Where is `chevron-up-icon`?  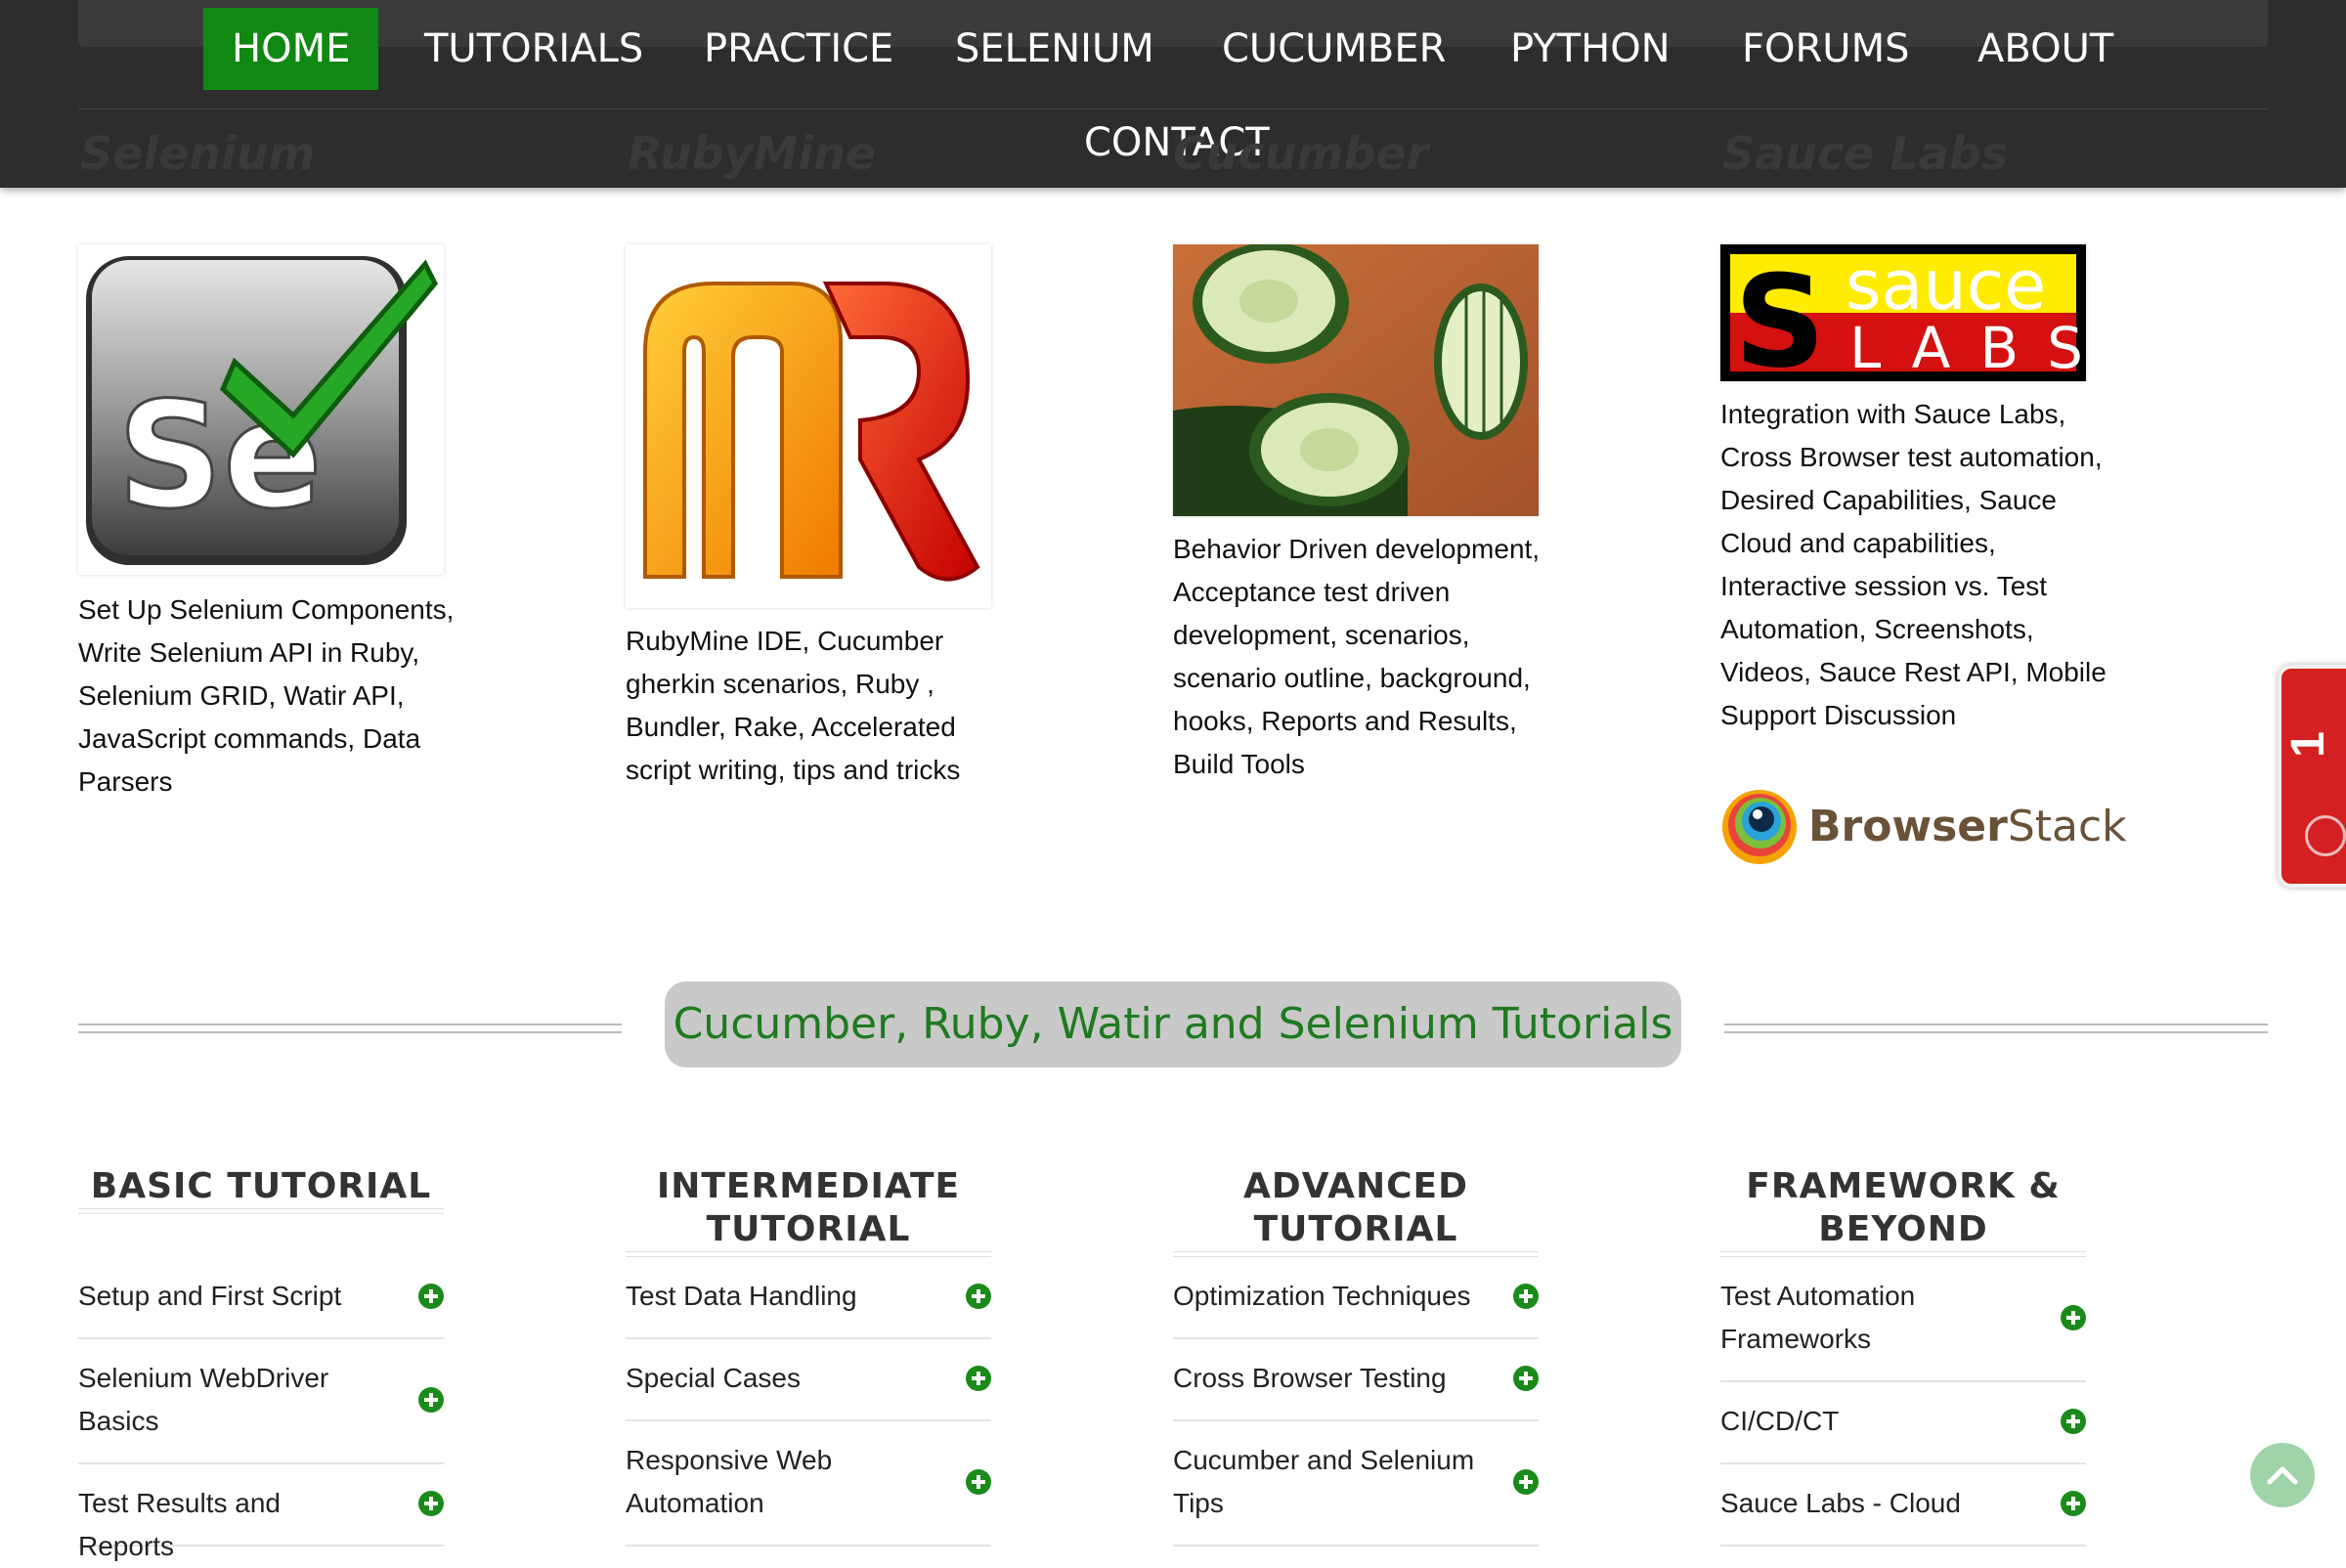 chevron-up-icon is located at coordinates (2283, 1476).